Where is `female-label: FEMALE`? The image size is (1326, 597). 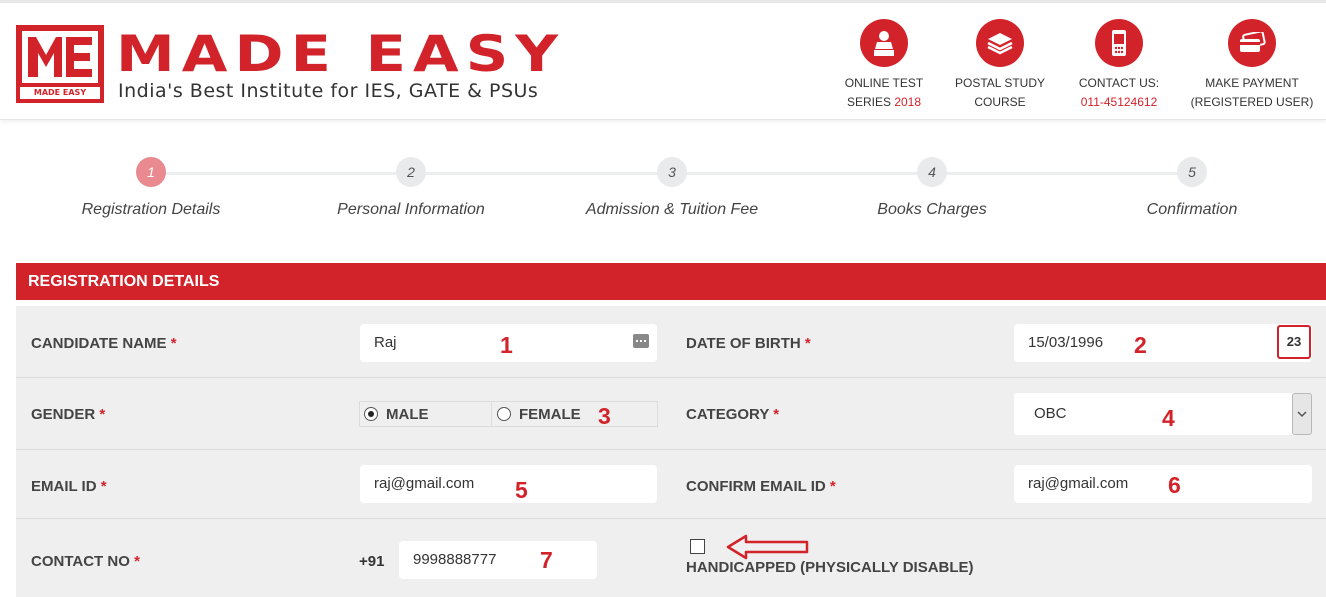
female-label: FEMALE is located at coordinates (550, 414).